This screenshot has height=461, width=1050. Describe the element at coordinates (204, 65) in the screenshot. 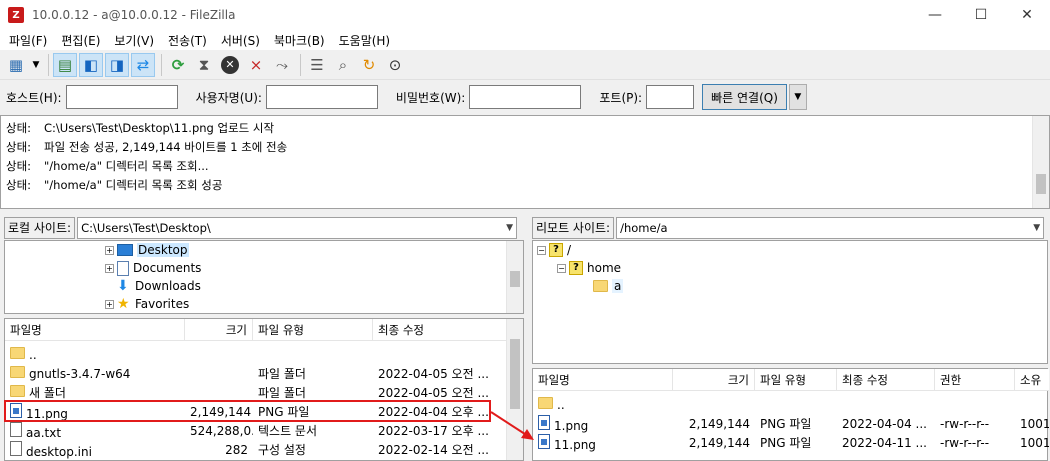

I see `process-queue-icon: ⧗` at that location.